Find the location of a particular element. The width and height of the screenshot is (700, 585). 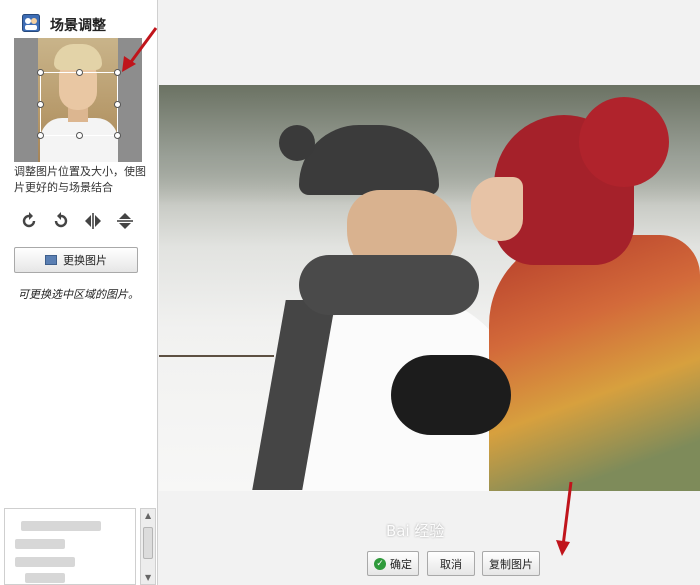

resize-handle-br is located at coordinates (117, 135).